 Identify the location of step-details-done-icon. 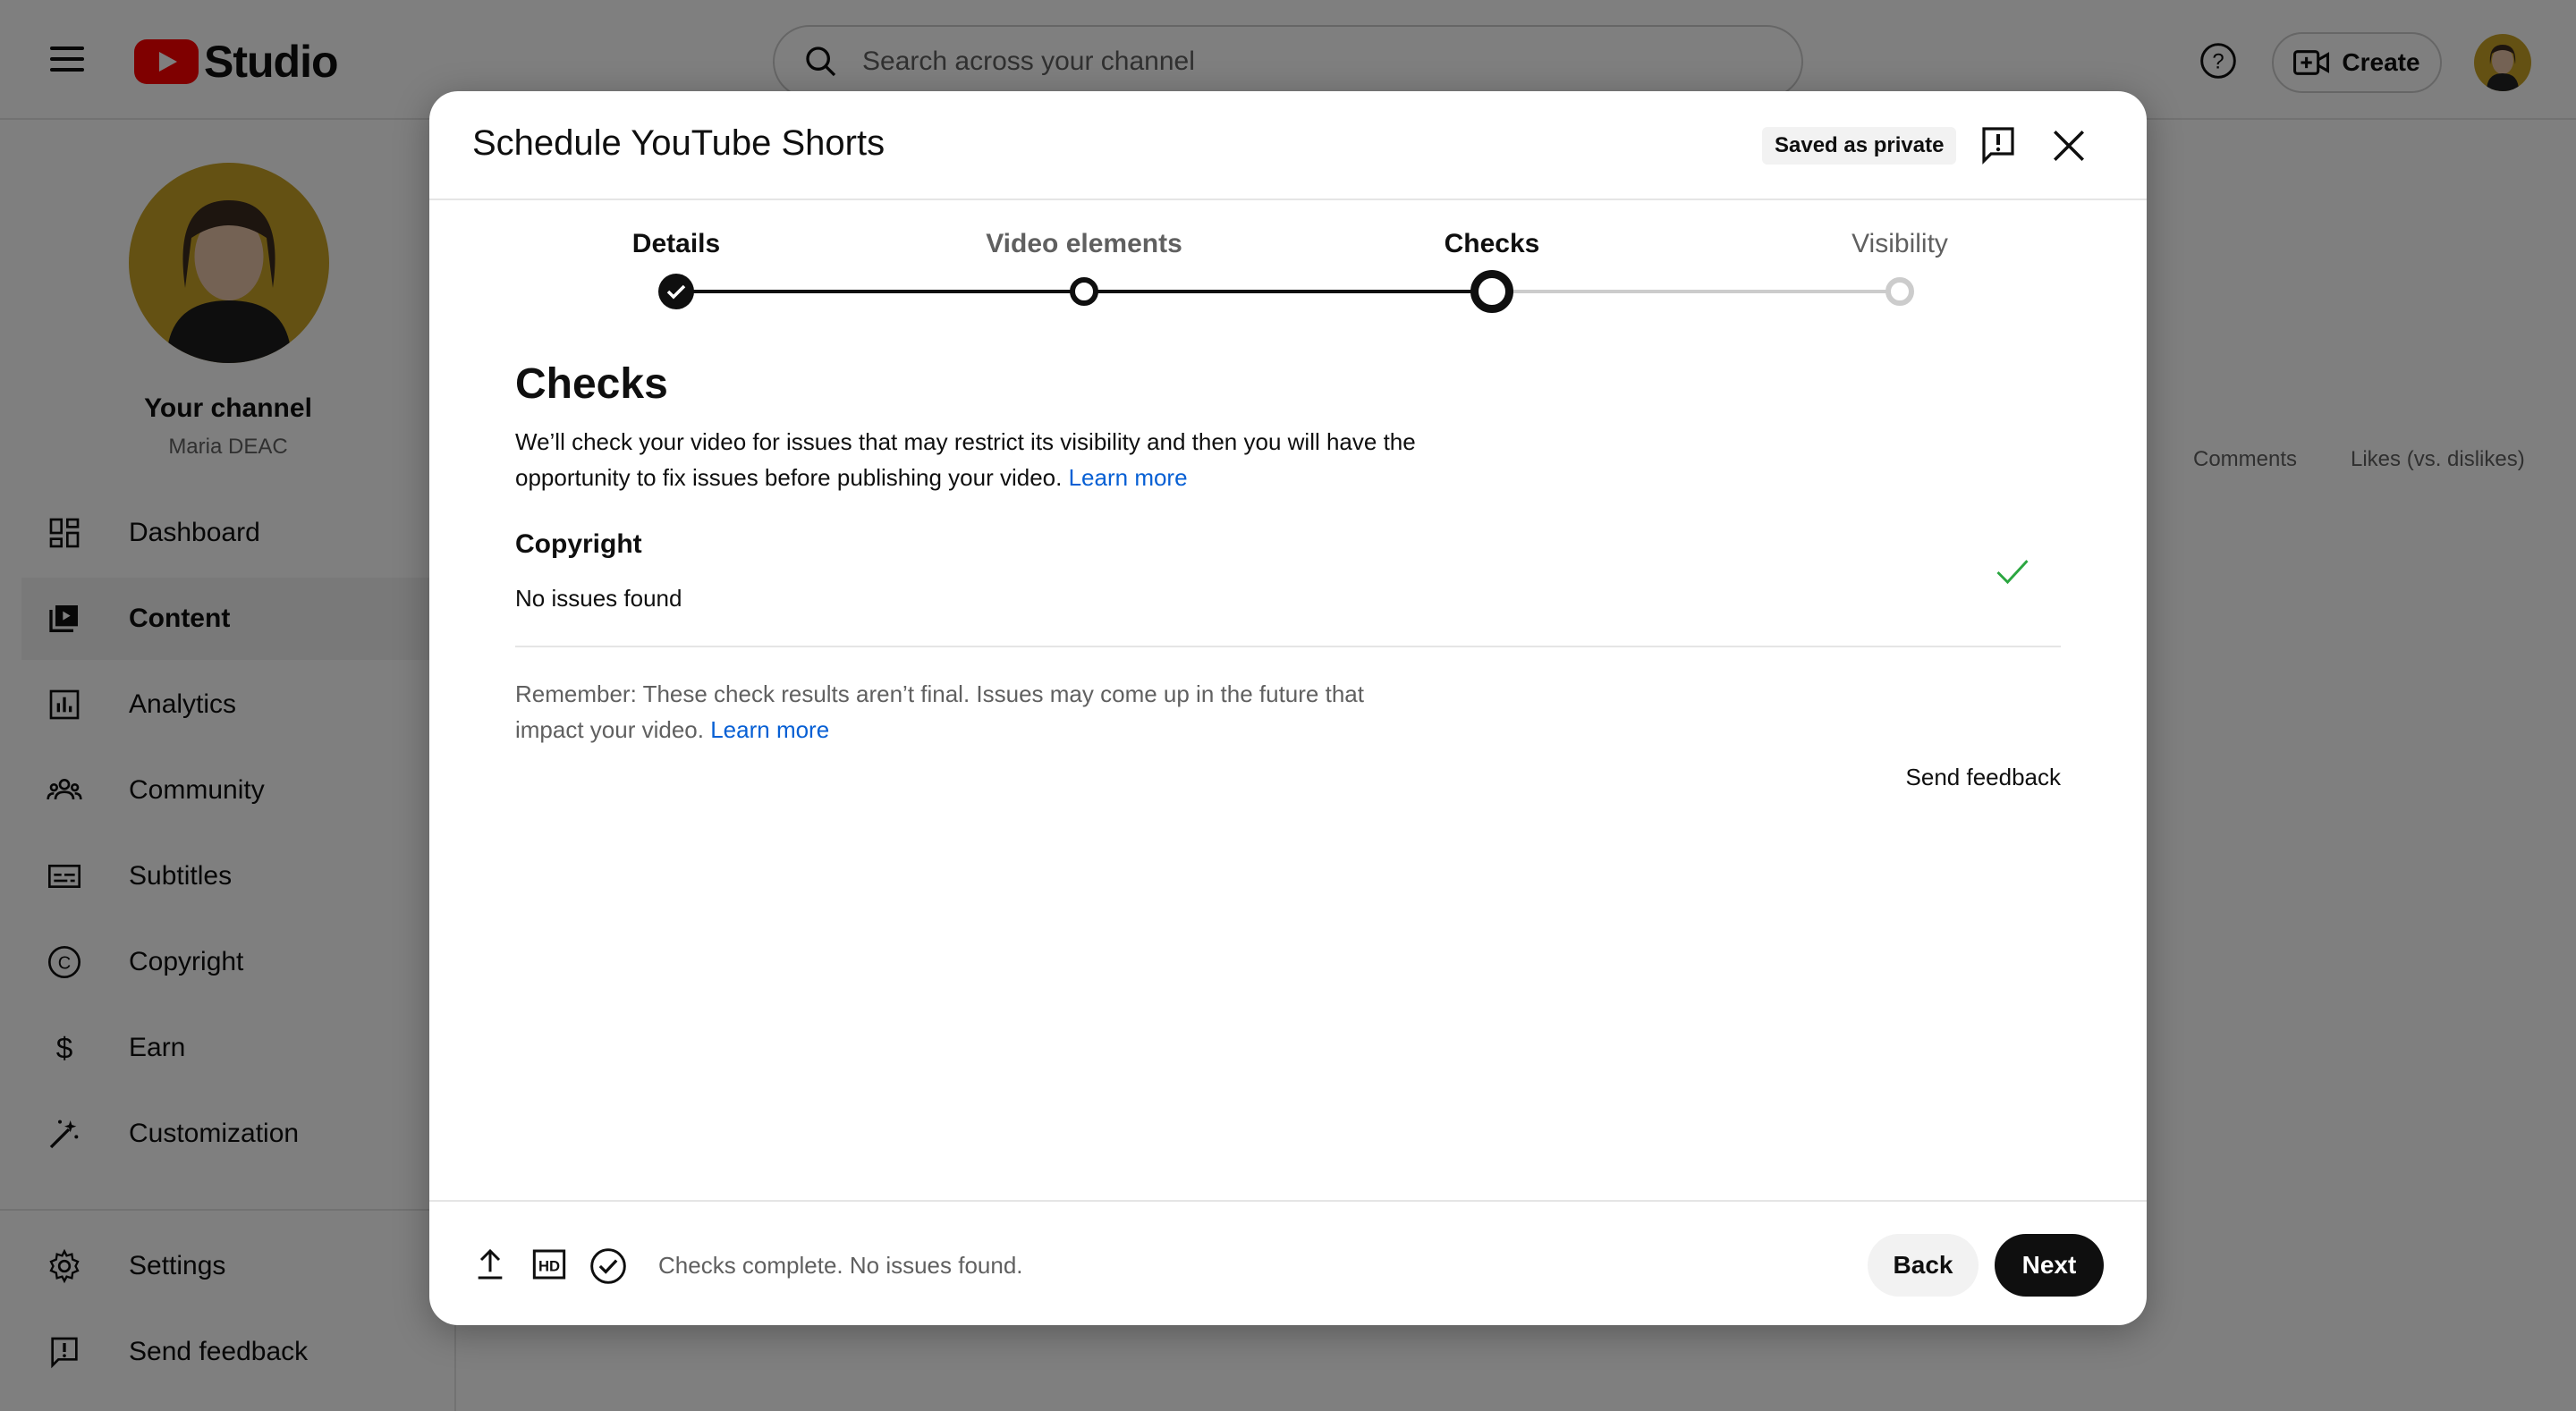
(676, 292).